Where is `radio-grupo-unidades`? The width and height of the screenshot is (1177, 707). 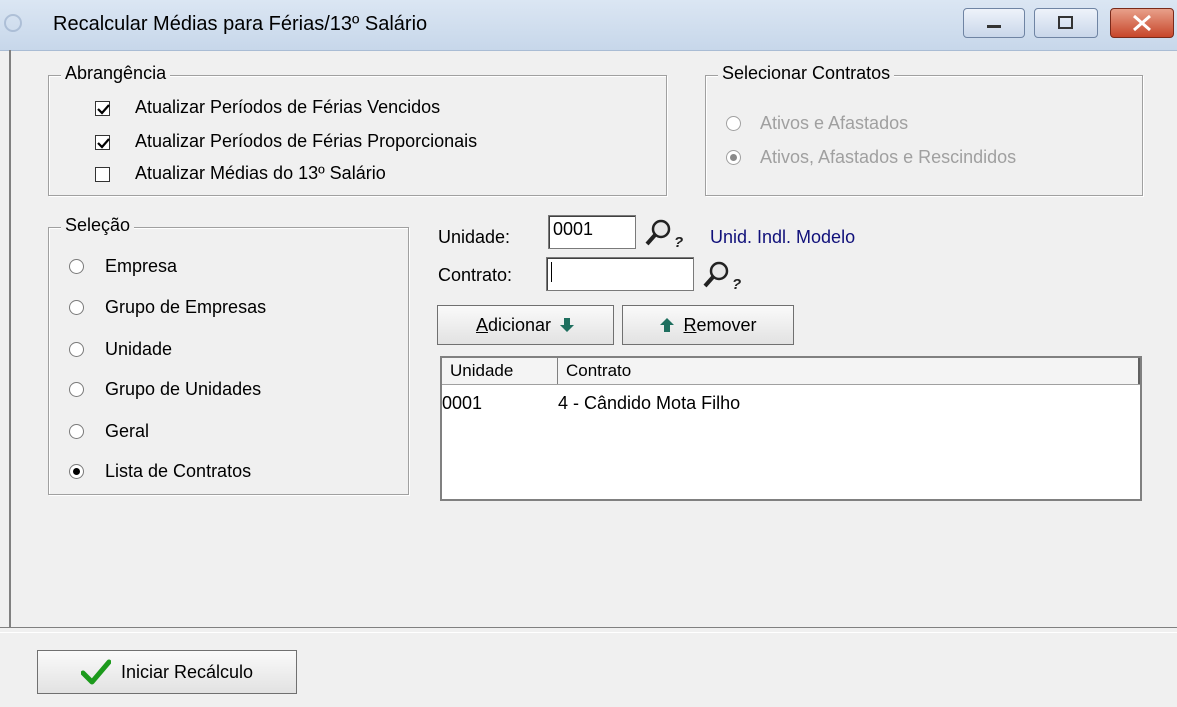 radio-grupo-unidades is located at coordinates (76, 389).